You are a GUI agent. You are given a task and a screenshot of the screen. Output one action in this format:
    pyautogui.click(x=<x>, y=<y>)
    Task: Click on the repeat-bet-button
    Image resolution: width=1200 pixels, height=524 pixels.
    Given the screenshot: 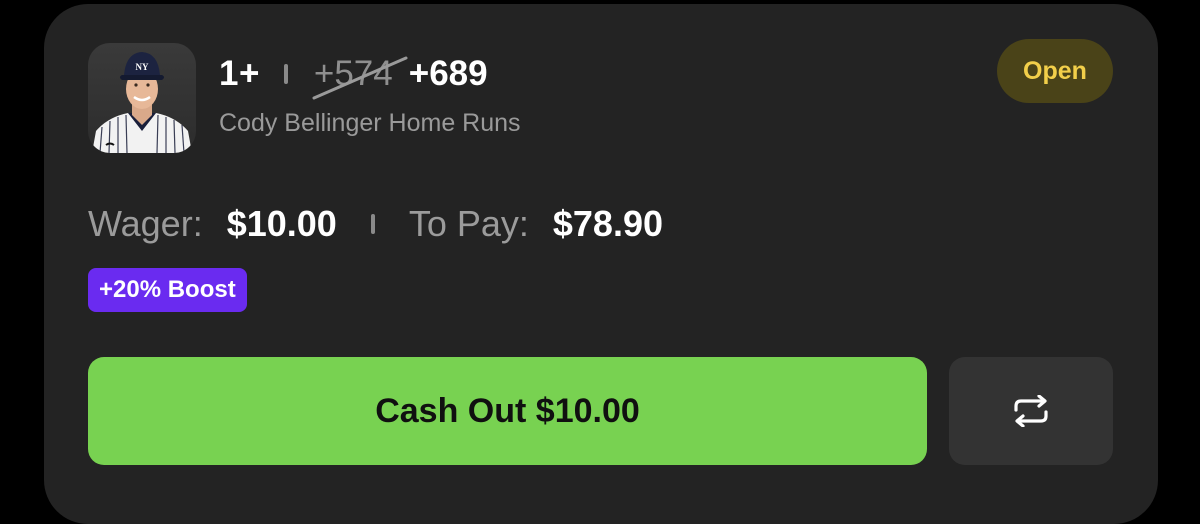 What is the action you would take?
    pyautogui.click(x=1031, y=411)
    